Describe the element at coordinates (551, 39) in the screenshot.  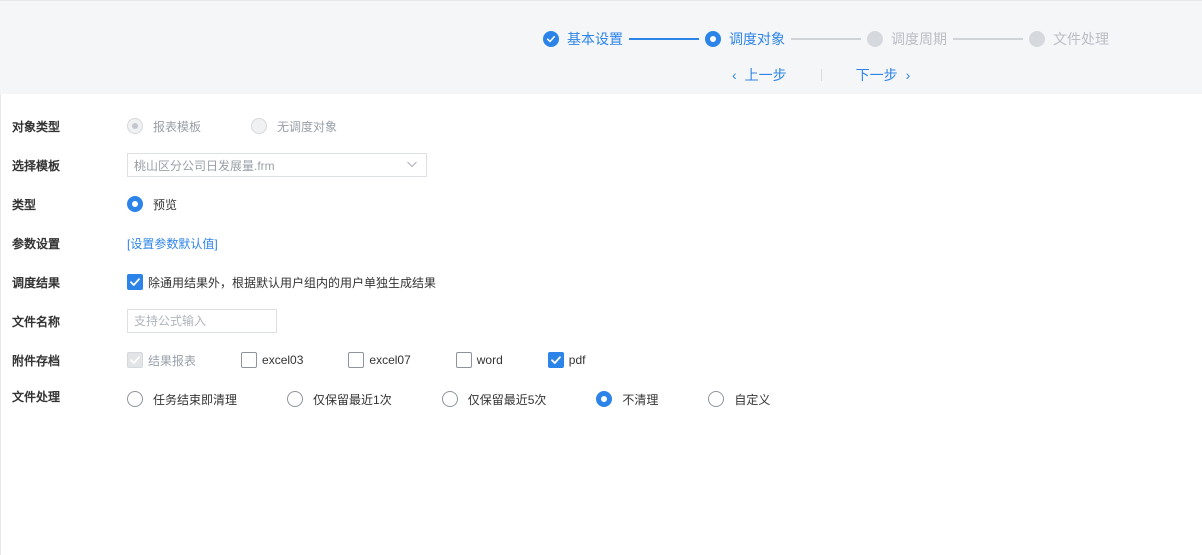
I see `check-circle-icon` at that location.